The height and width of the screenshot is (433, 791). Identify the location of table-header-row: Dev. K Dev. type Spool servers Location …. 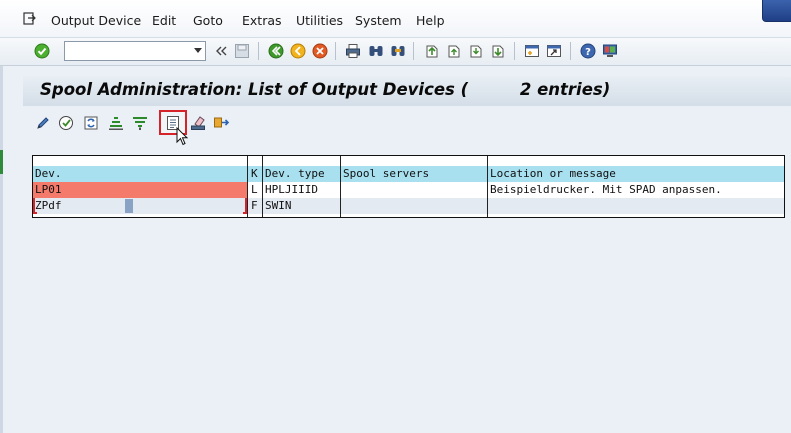
(408, 174).